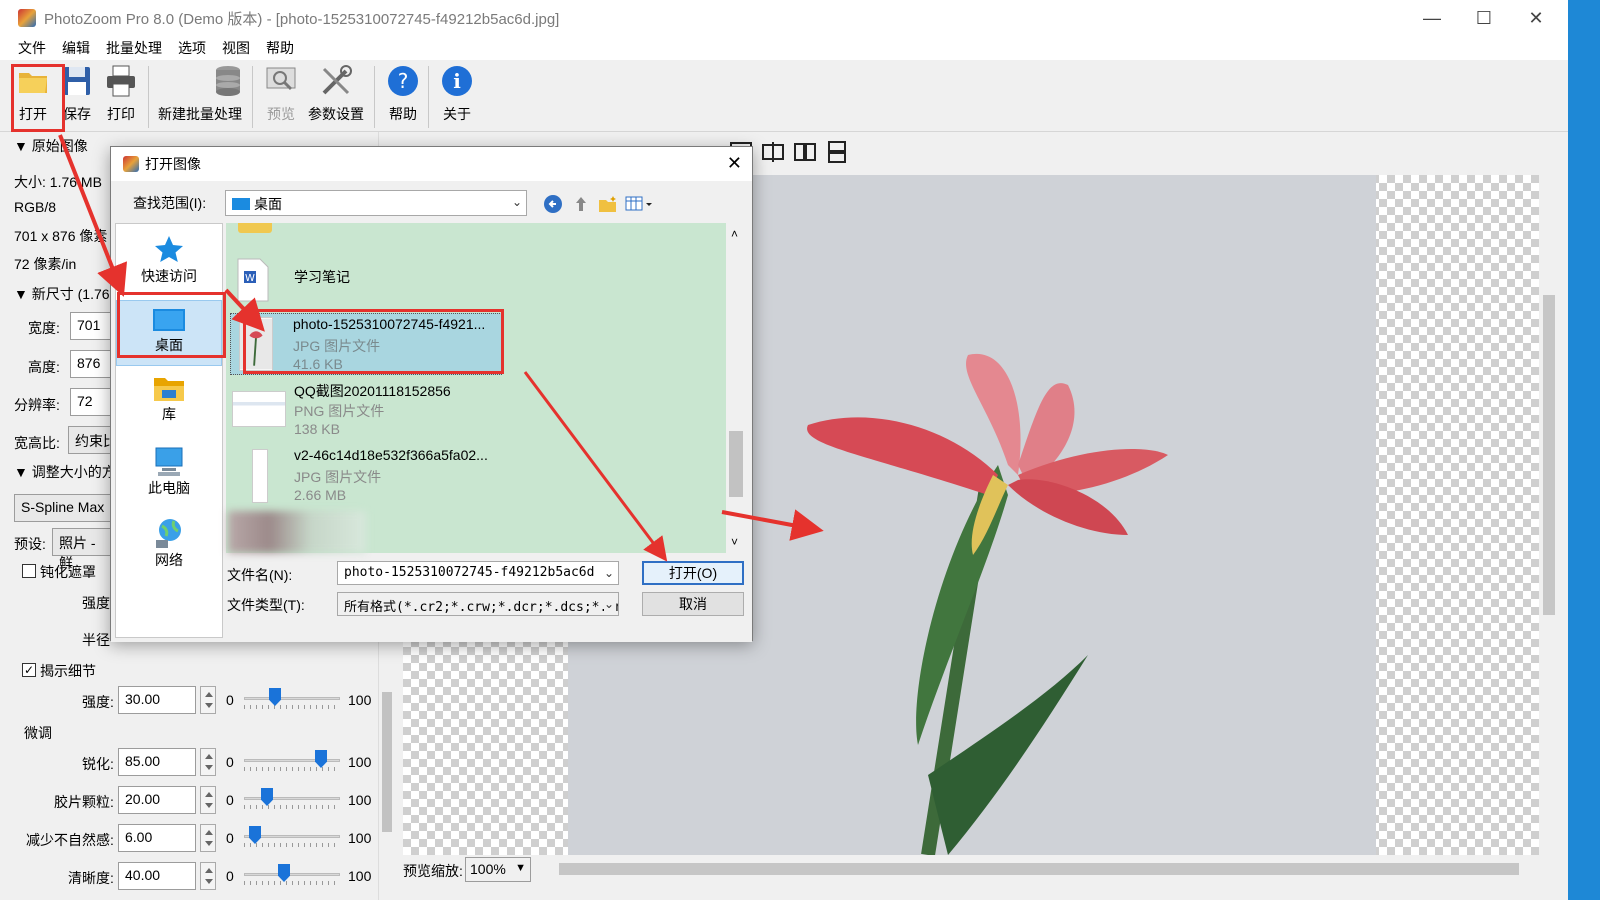  Describe the element at coordinates (281, 94) in the screenshot. I see `preview-button: 预览` at that location.